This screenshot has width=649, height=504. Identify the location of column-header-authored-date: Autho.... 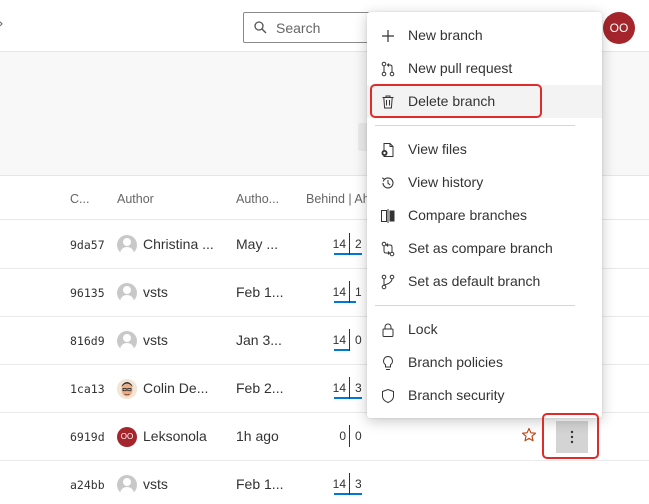
(257, 199).